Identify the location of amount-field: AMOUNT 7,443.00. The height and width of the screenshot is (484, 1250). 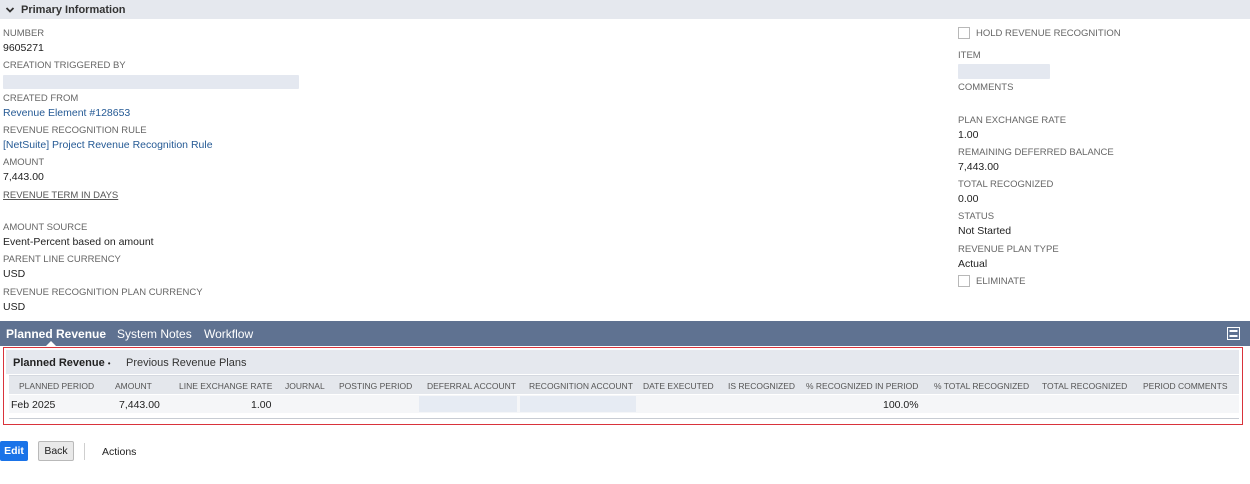
(23, 170).